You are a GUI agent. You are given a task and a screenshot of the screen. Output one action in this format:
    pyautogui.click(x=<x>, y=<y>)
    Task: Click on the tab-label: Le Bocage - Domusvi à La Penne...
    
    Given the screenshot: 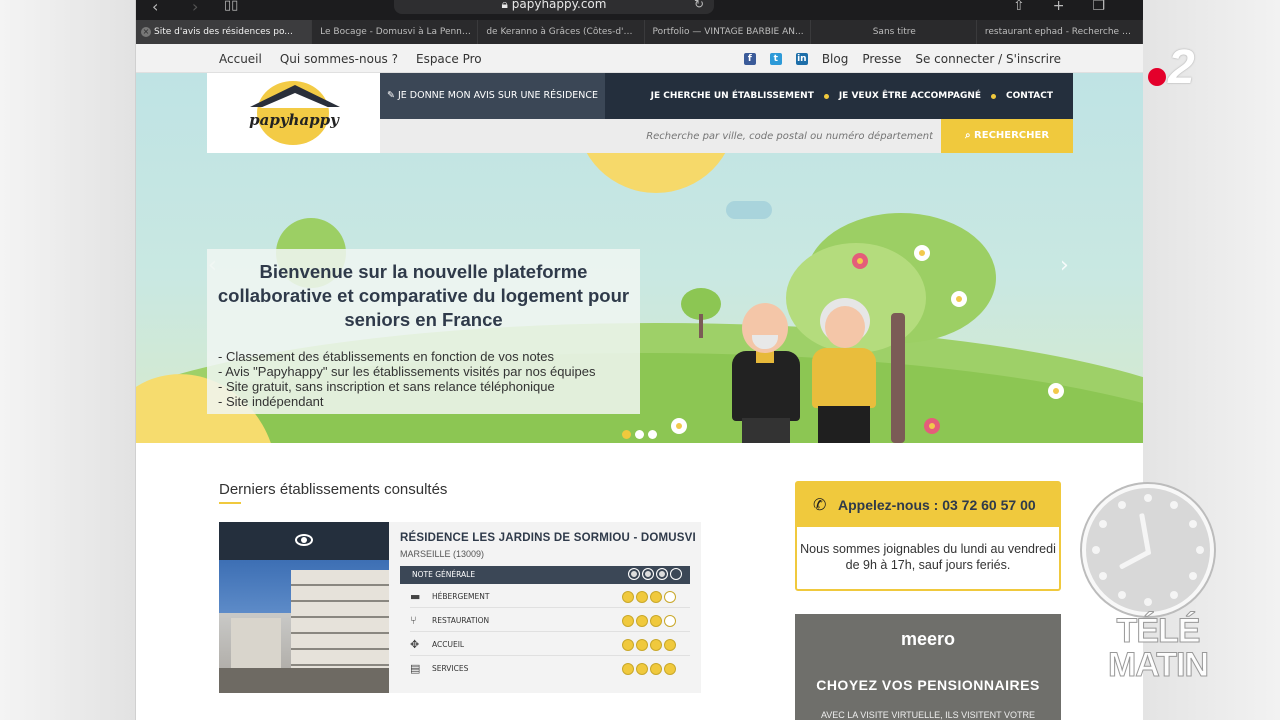 What is the action you would take?
    pyautogui.click(x=398, y=32)
    